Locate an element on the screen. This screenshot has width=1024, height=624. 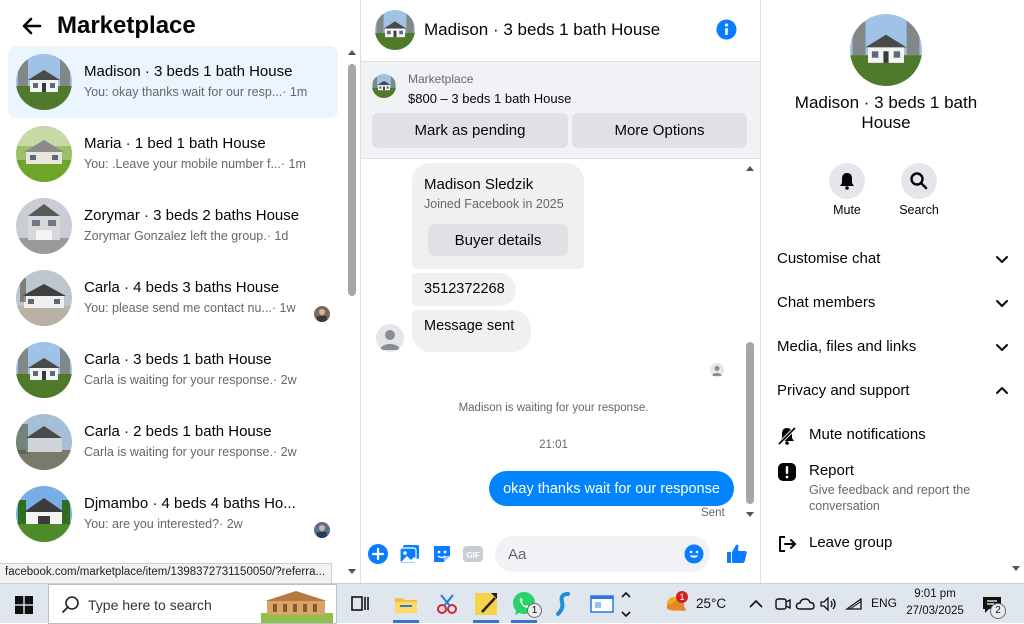
leave-group-option: Leave group is located at coordinates (892, 544).